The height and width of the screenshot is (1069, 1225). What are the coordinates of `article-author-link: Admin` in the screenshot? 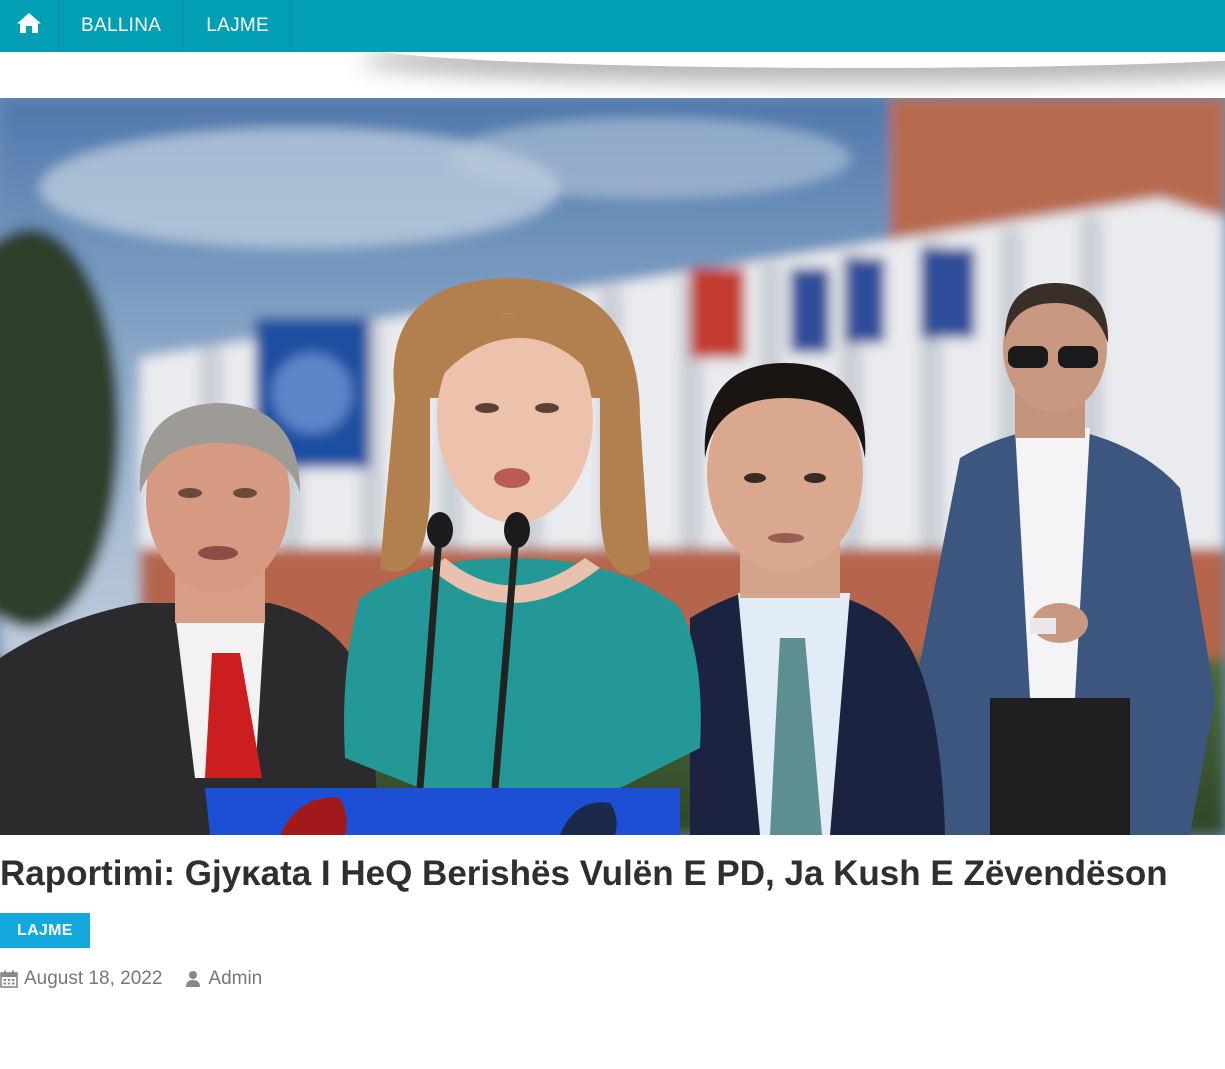 It's located at (235, 979).